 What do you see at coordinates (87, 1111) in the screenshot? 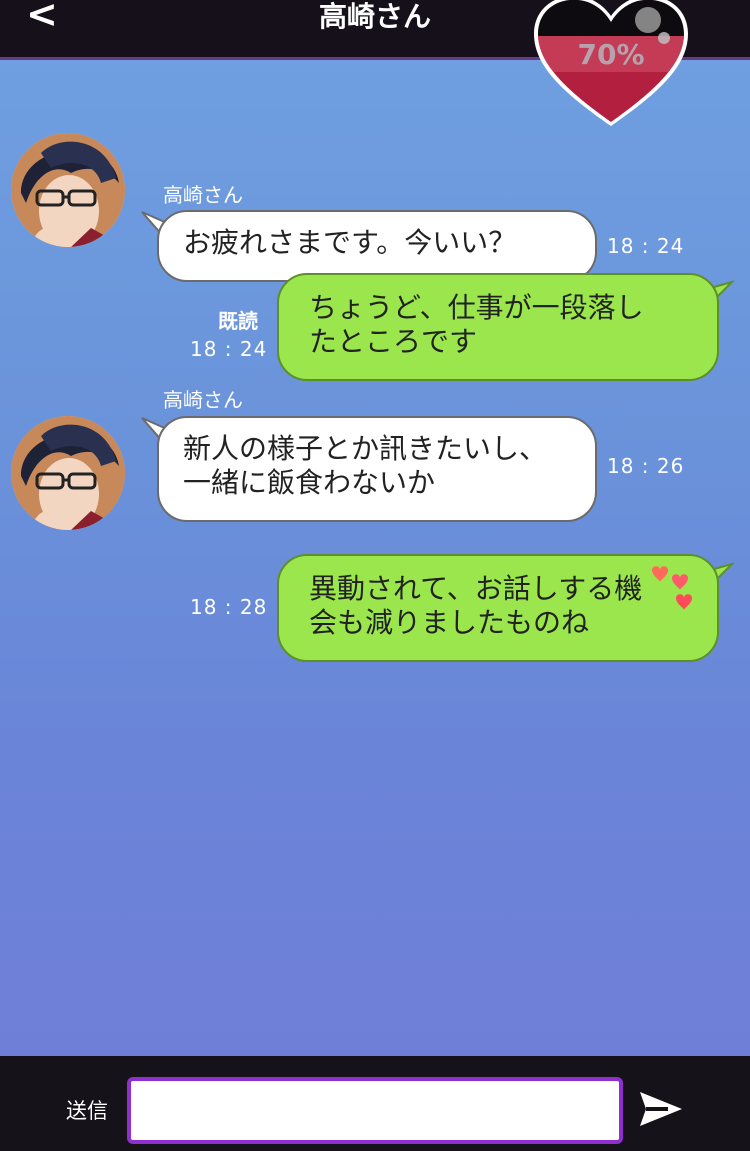
I see `send-label: 送信` at bounding box center [87, 1111].